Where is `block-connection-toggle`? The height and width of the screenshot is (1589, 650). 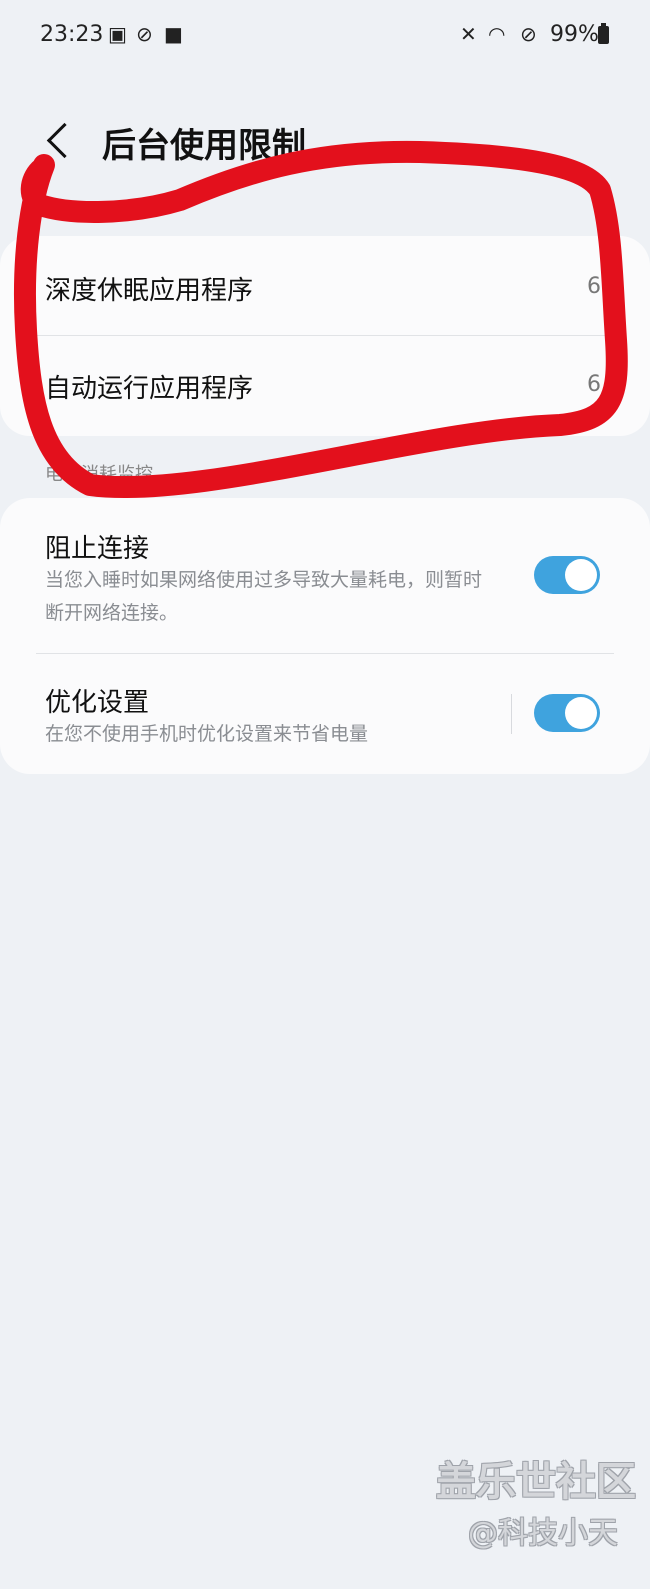
block-connection-toggle is located at coordinates (567, 575).